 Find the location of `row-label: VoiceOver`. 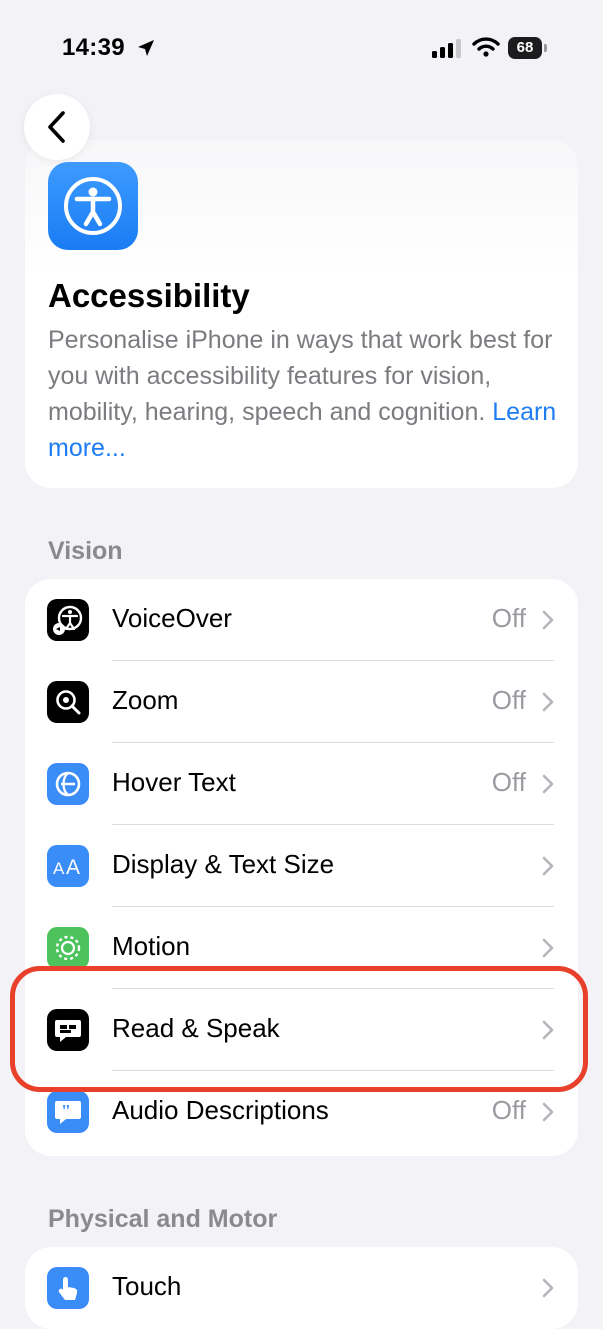

row-label: VoiceOver is located at coordinates (172, 618).